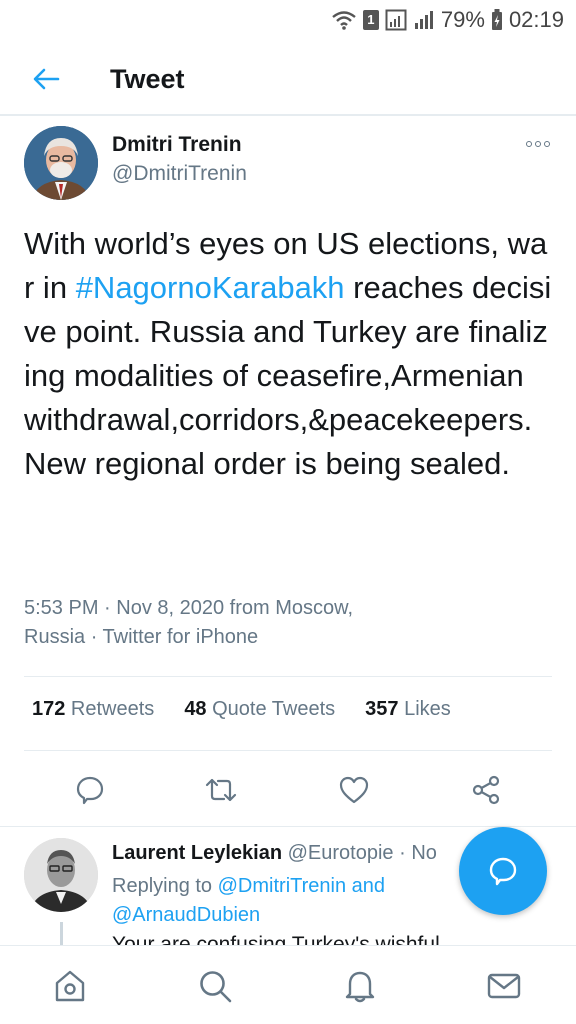  Describe the element at coordinates (288, 790) in the screenshot. I see `tweet-actions` at that location.